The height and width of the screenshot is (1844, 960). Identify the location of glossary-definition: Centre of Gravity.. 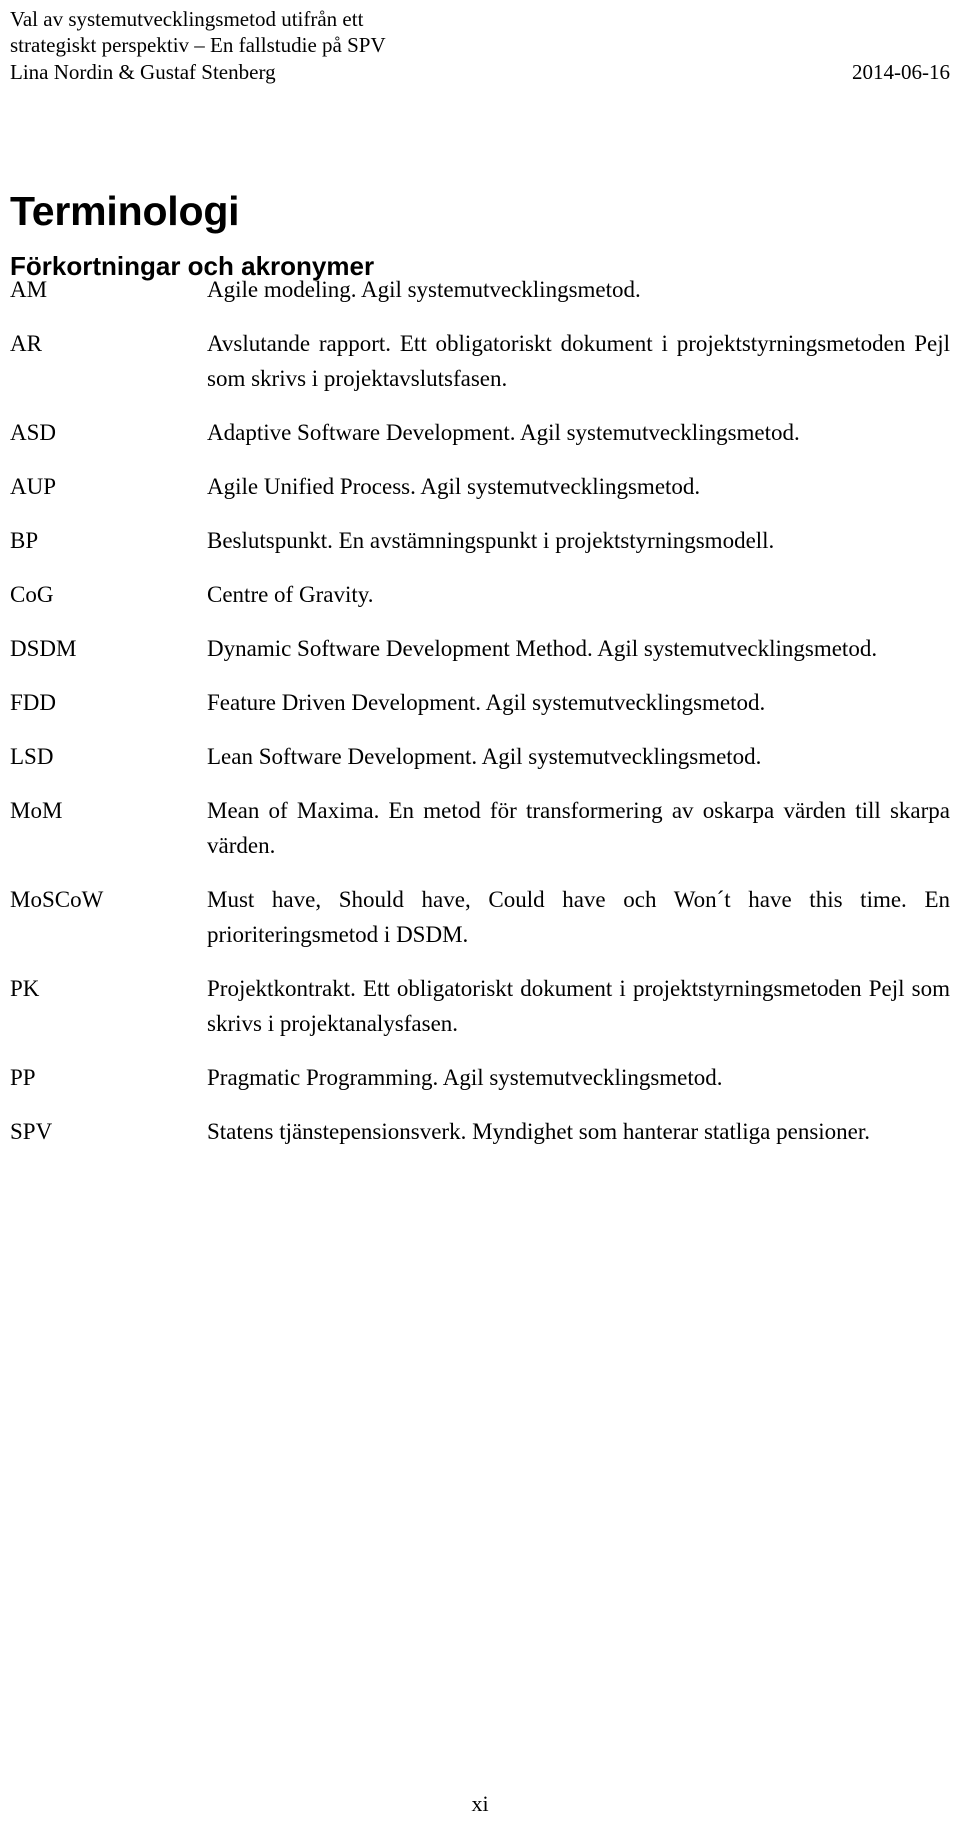
(290, 594).